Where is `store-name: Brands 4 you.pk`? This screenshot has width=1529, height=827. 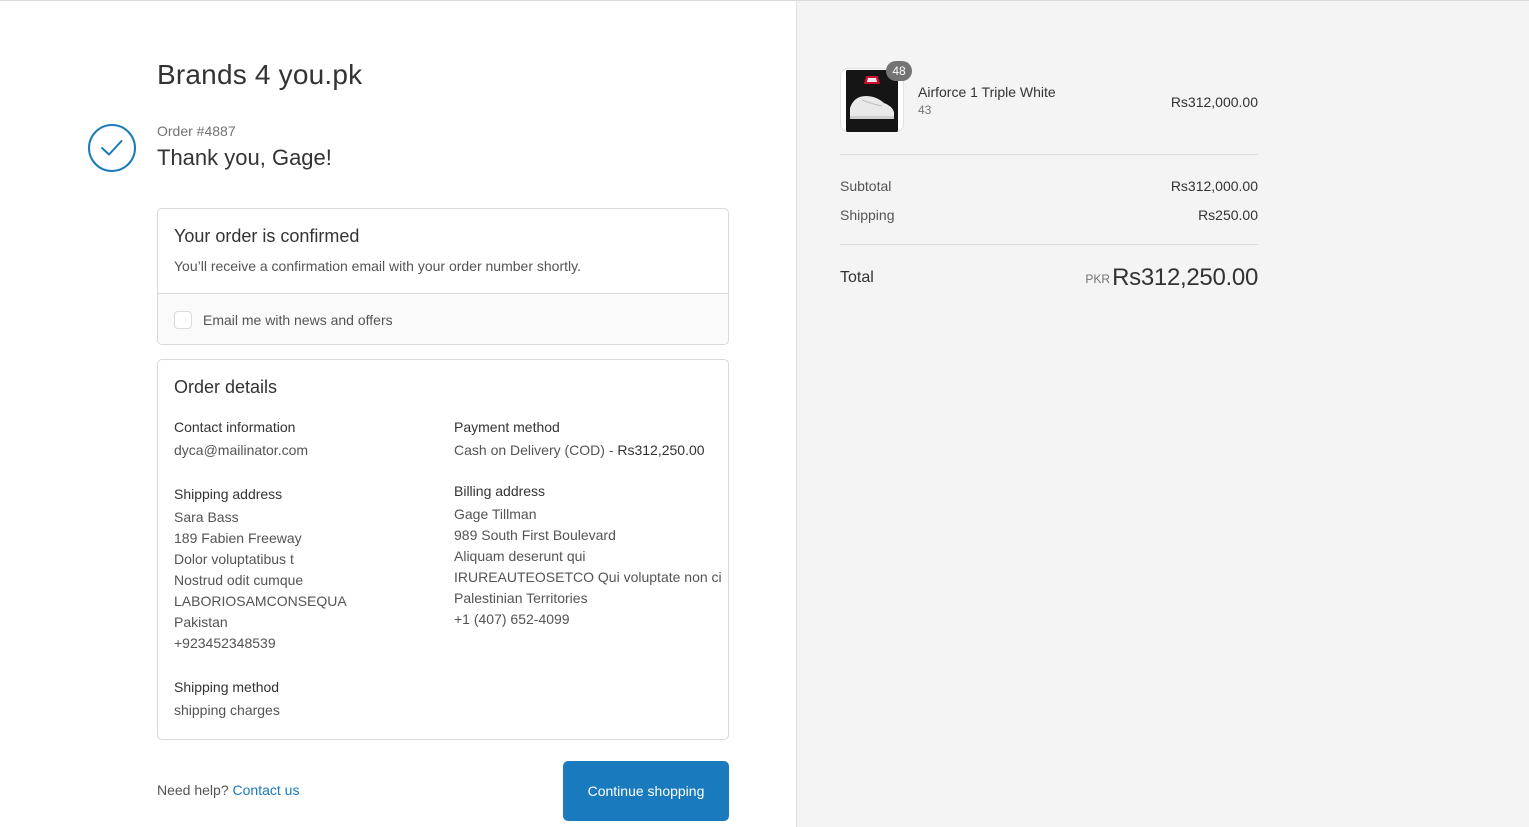
store-name: Brands 4 you.pk is located at coordinates (259, 75).